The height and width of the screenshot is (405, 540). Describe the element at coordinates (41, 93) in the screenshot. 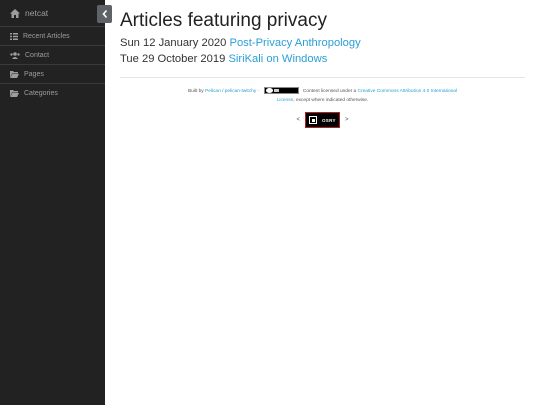

I see `sidebar-item-label: Categories` at that location.